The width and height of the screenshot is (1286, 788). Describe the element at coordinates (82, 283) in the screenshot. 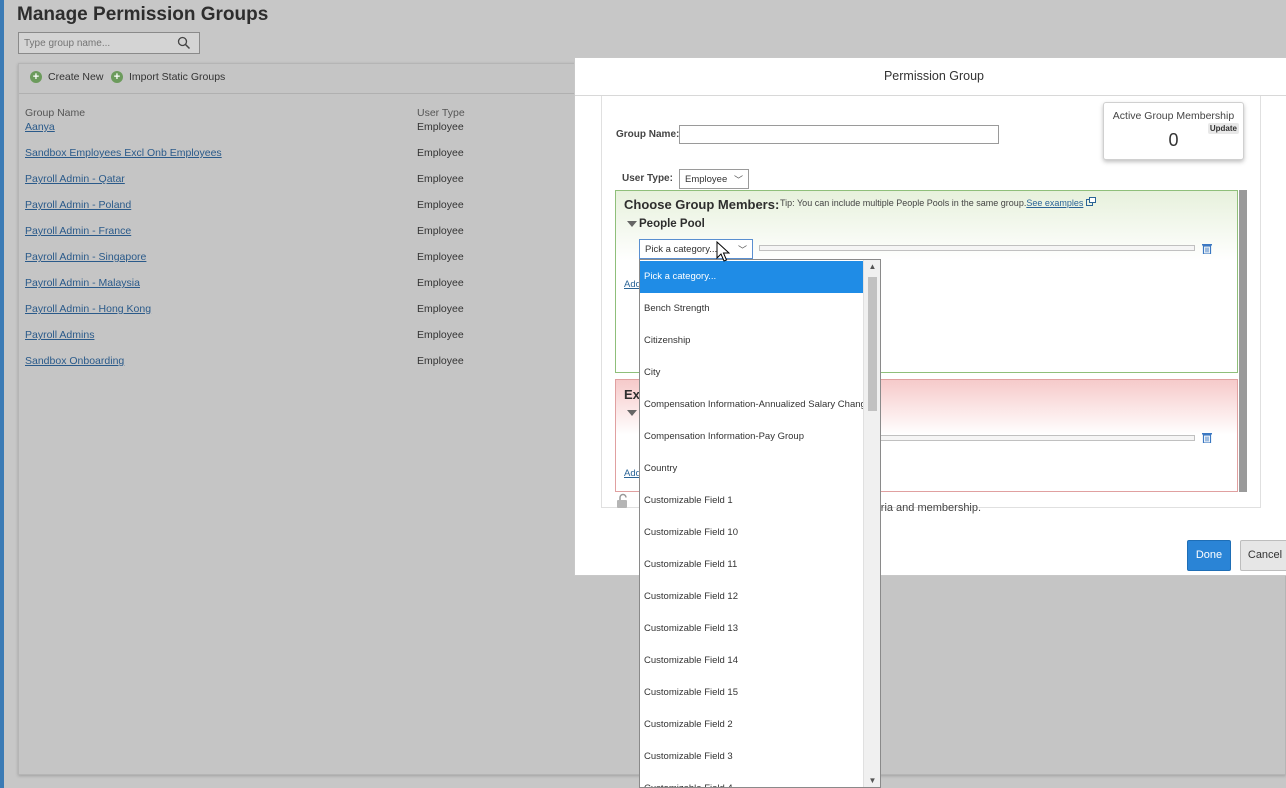

I see `group-link: Payroll Admin - Malaysia` at that location.